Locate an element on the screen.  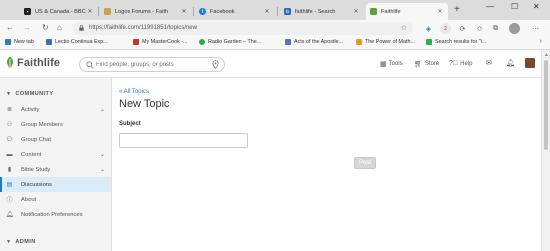
grid-icon: ▦ is located at coordinates (383, 64).